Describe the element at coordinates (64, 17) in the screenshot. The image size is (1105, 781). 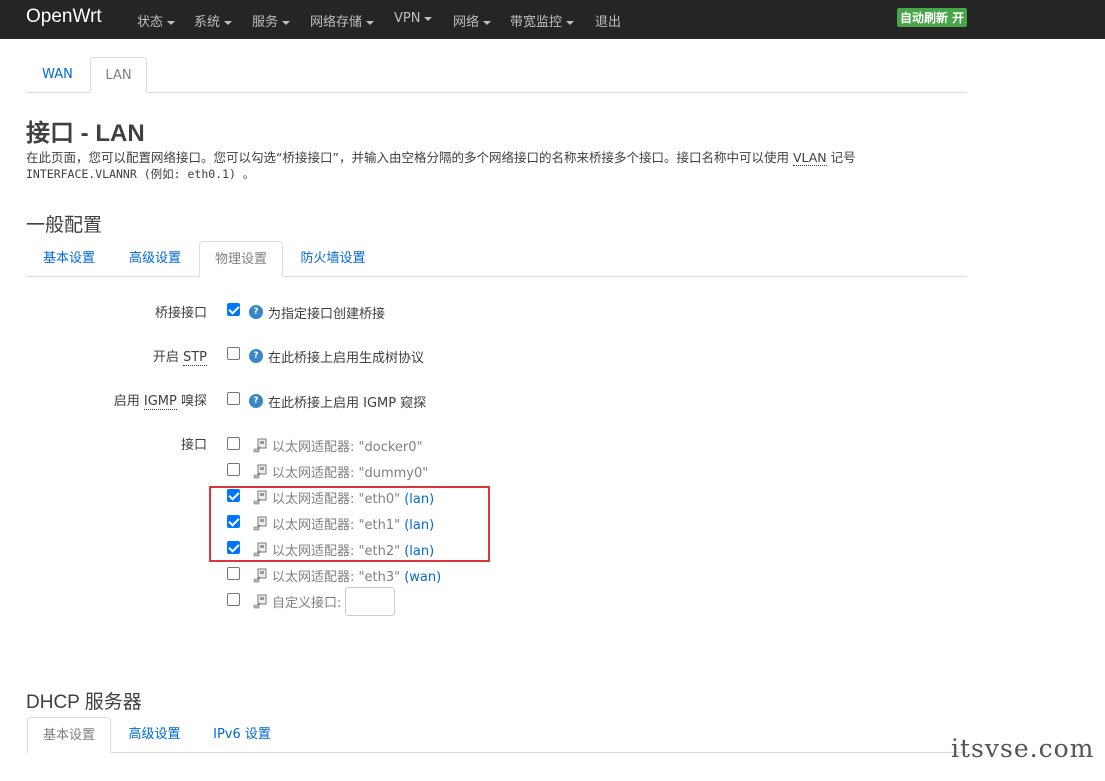
I see `brand-logo: OpenWrt` at that location.